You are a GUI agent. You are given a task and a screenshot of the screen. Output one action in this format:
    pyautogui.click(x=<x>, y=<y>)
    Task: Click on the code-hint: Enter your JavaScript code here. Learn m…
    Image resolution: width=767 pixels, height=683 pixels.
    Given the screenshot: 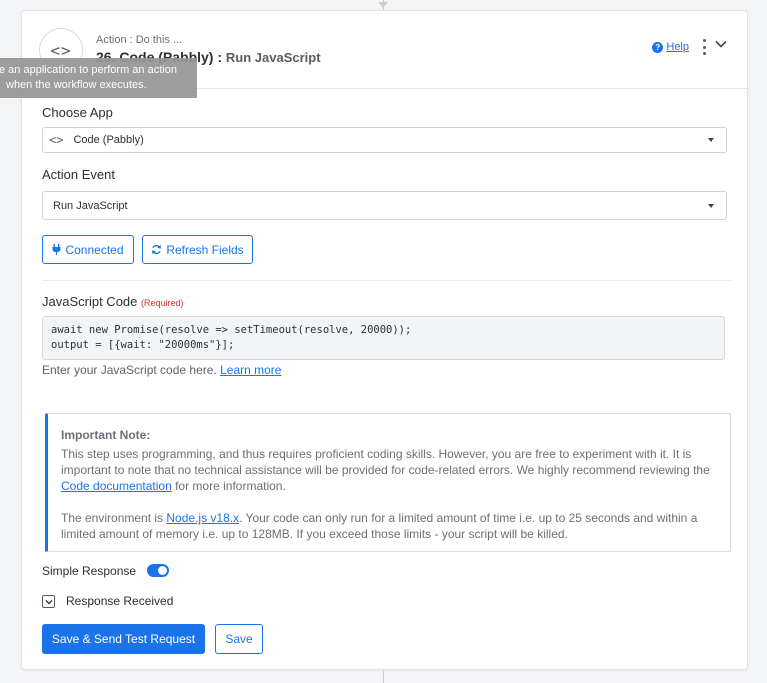 What is the action you would take?
    pyautogui.click(x=161, y=370)
    